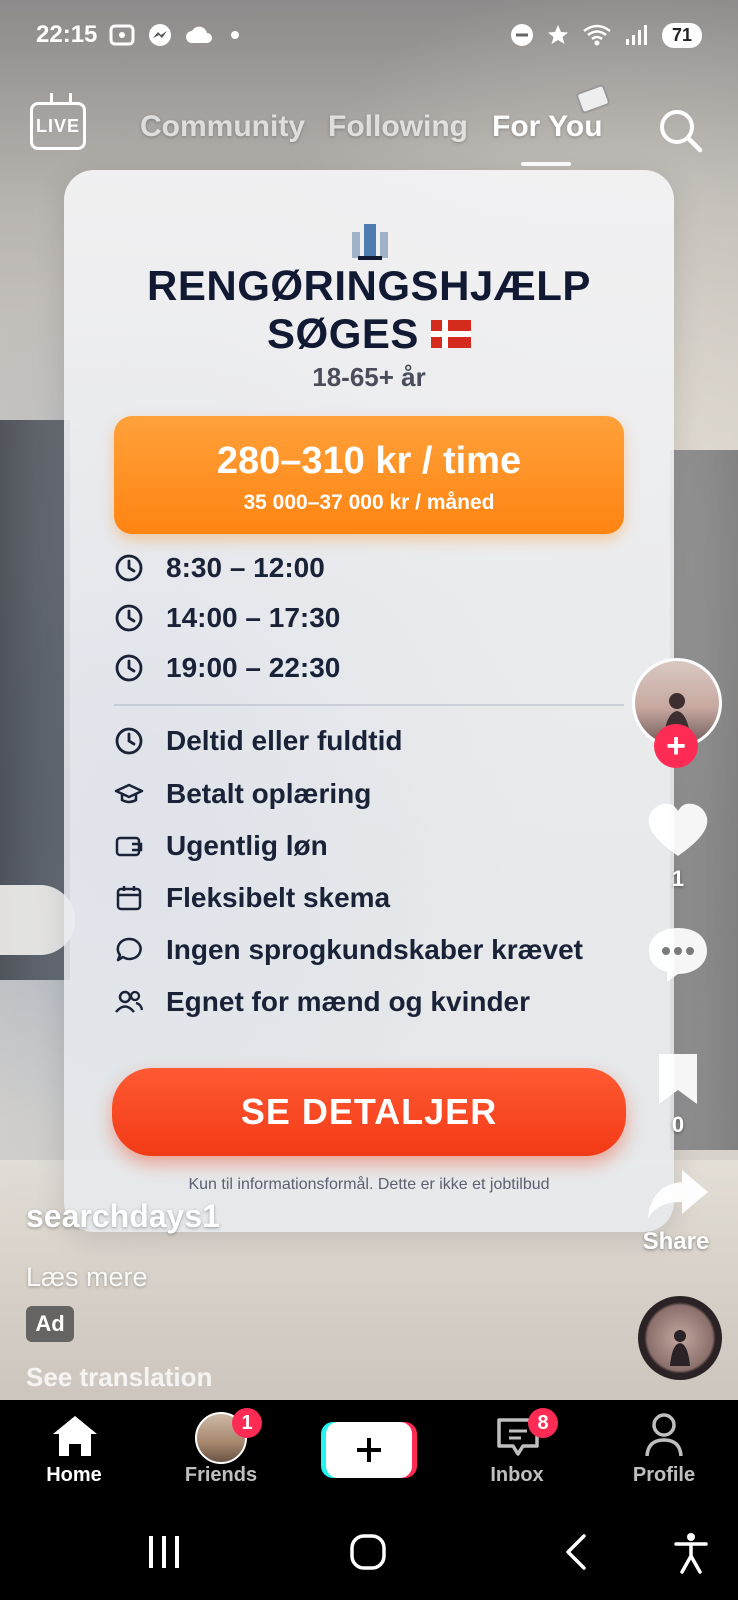 Image resolution: width=738 pixels, height=1600 pixels. I want to click on feature-row: Fleksibelt skema, so click(252, 898).